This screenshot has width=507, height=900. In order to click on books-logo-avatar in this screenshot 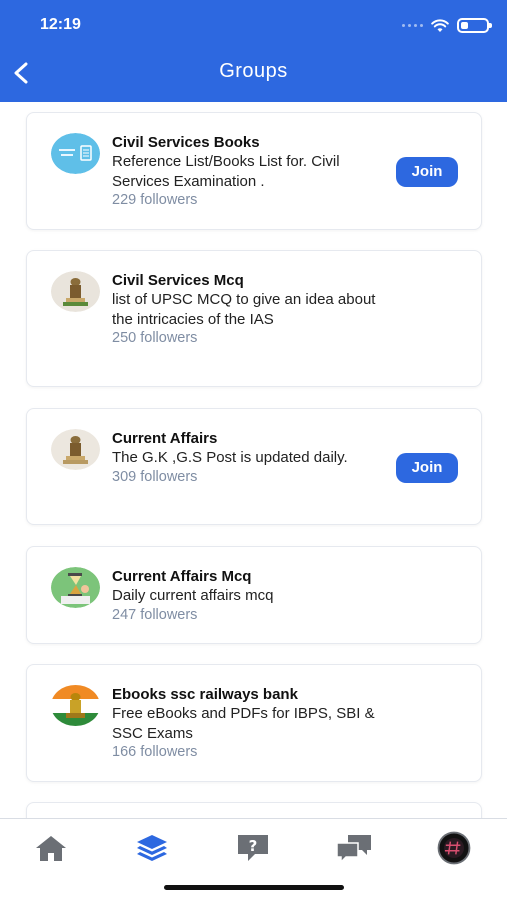, I will do `click(75, 153)`.